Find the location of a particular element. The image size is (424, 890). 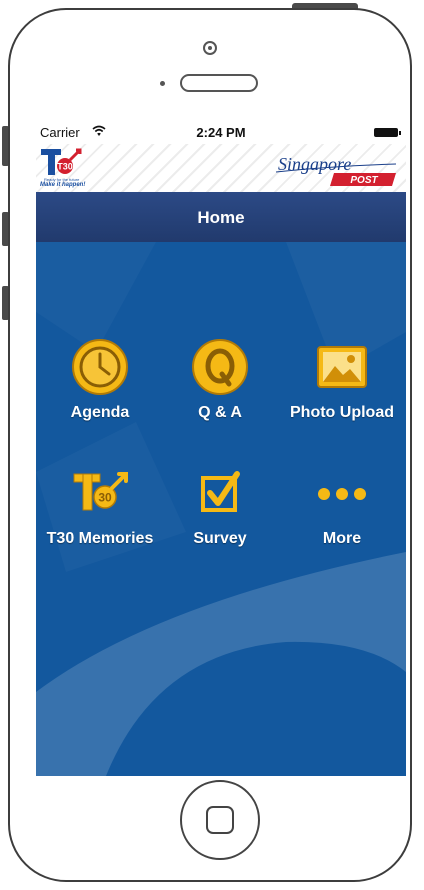

status-time: 2:24 PM is located at coordinates (221, 132).